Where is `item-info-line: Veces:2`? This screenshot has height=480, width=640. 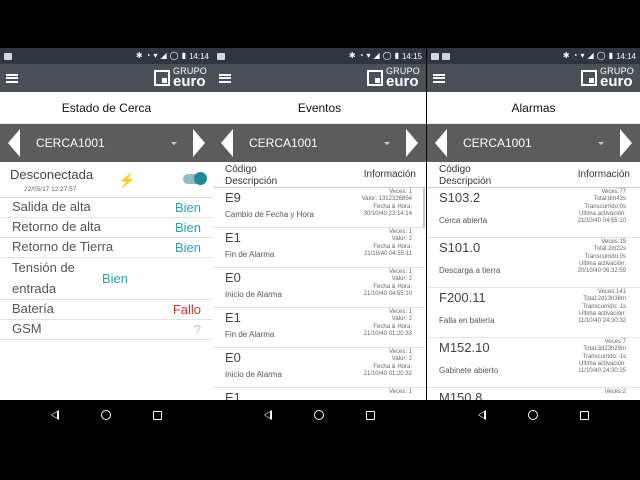
item-info-line: Veces:2 is located at coordinates (615, 392).